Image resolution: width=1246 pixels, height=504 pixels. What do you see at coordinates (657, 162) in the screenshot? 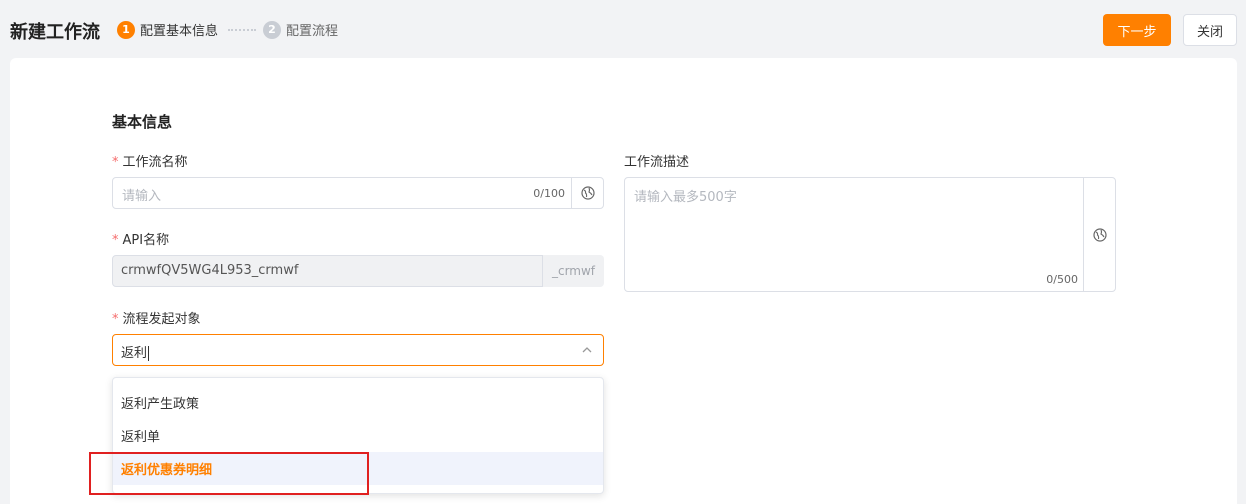
I see `description-label: 工作流描述` at bounding box center [657, 162].